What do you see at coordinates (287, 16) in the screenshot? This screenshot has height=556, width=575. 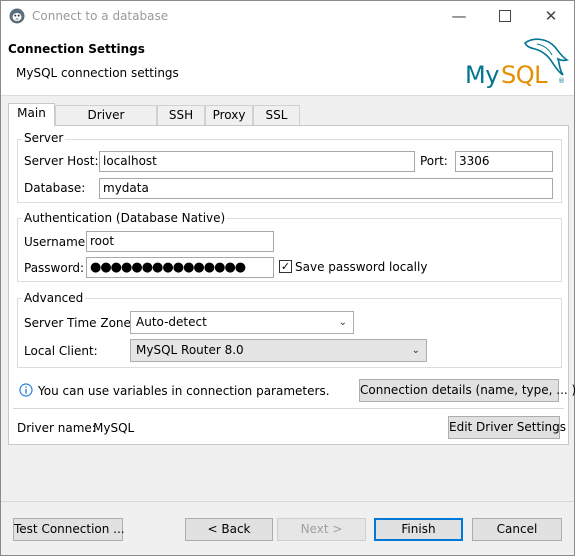 I see `title-bar: Connect to a database — ✕` at bounding box center [287, 16].